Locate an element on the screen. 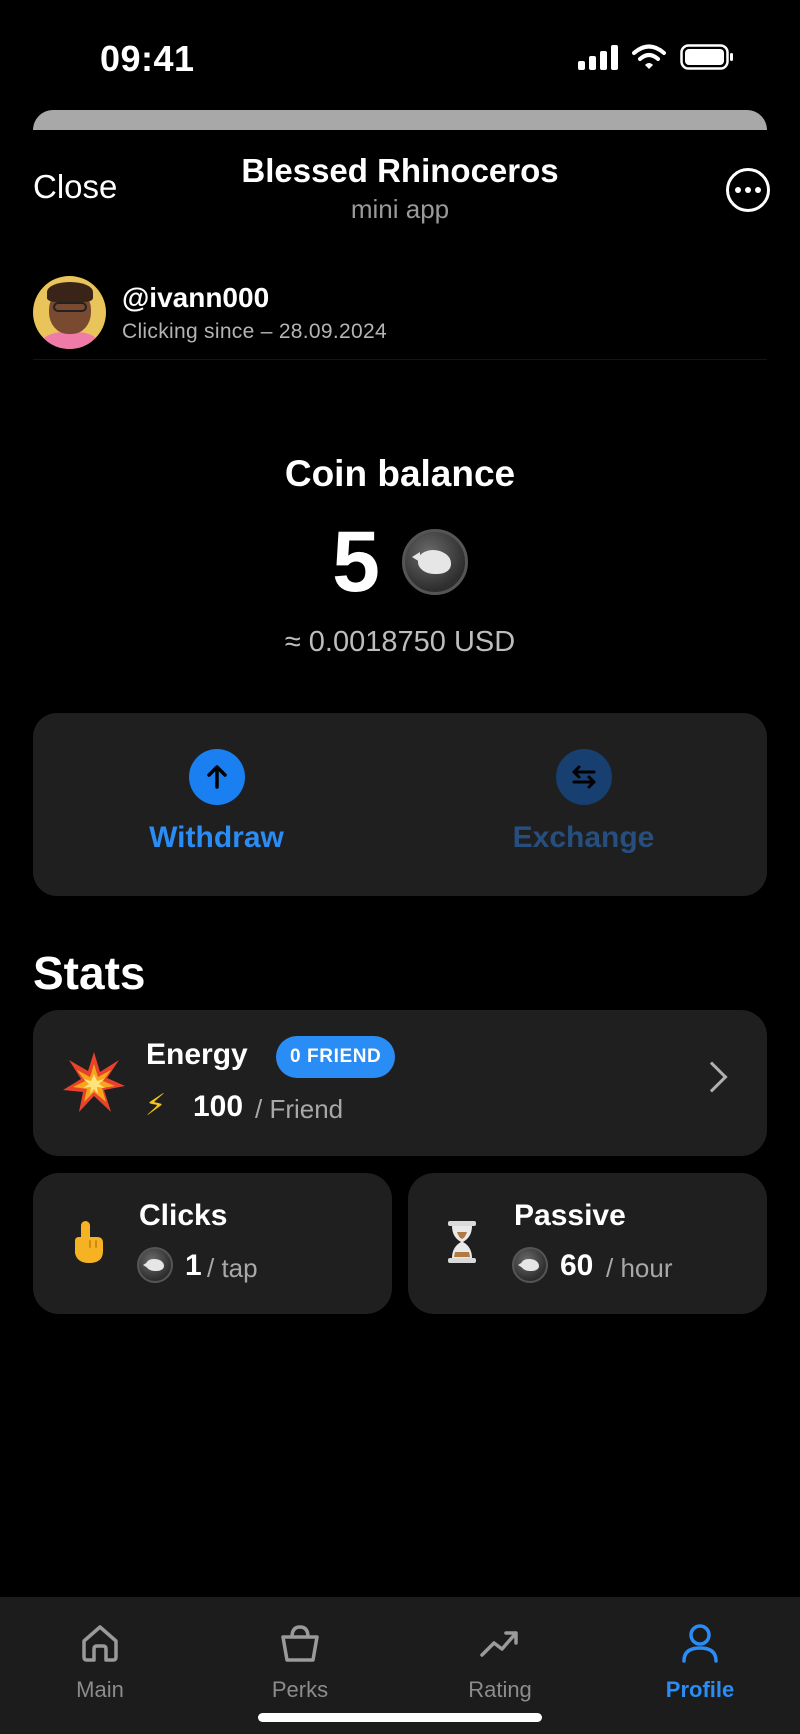 This screenshot has width=800, height=1734. status-time: 09:41 is located at coordinates (147, 58).